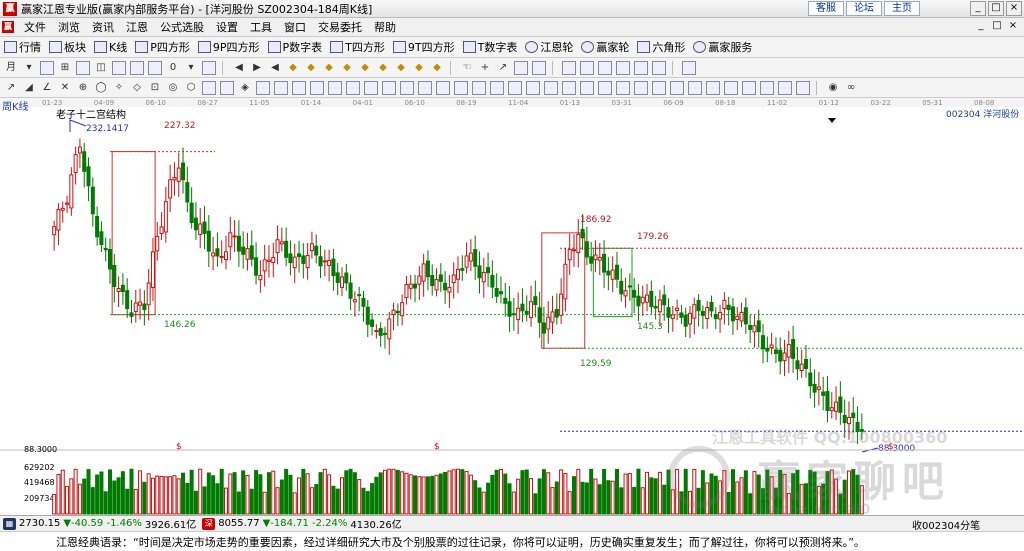  What do you see at coordinates (978, 8) in the screenshot?
I see `minimize-button: _` at bounding box center [978, 8].